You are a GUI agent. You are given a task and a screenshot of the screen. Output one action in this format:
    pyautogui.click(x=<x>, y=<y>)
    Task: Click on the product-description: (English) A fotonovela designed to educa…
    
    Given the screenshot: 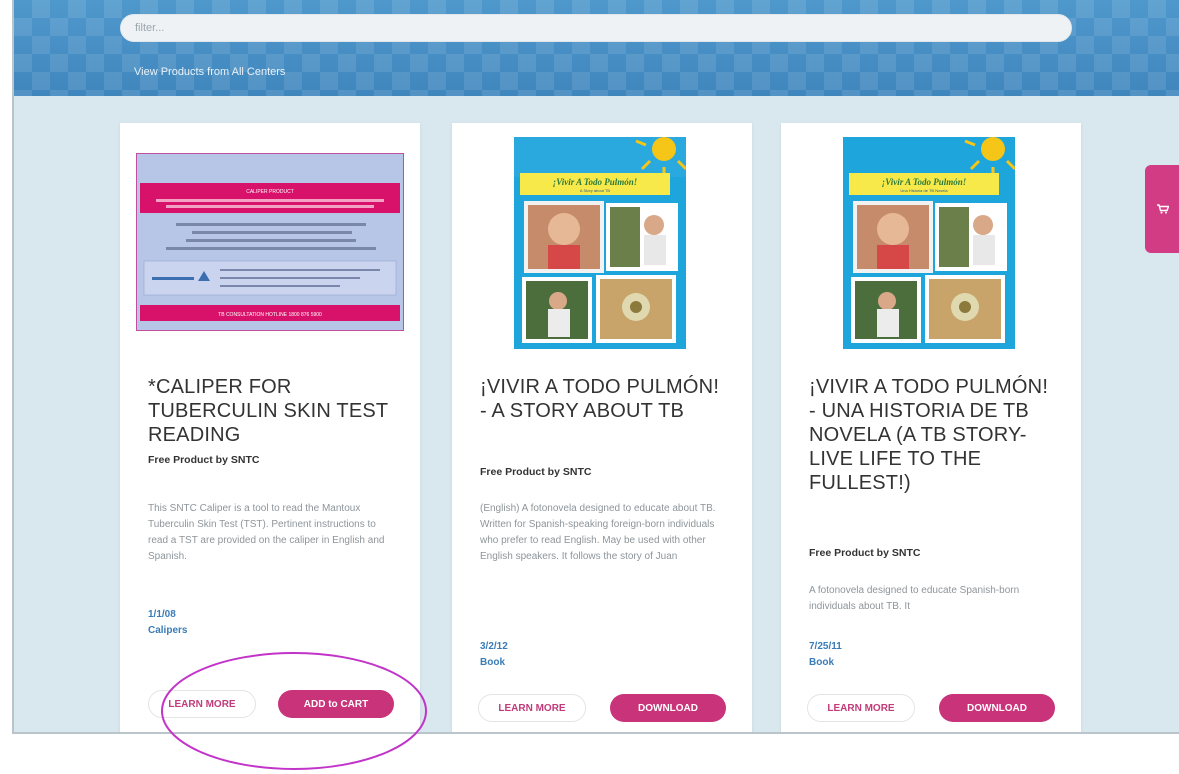 What is the action you would take?
    pyautogui.click(x=598, y=532)
    